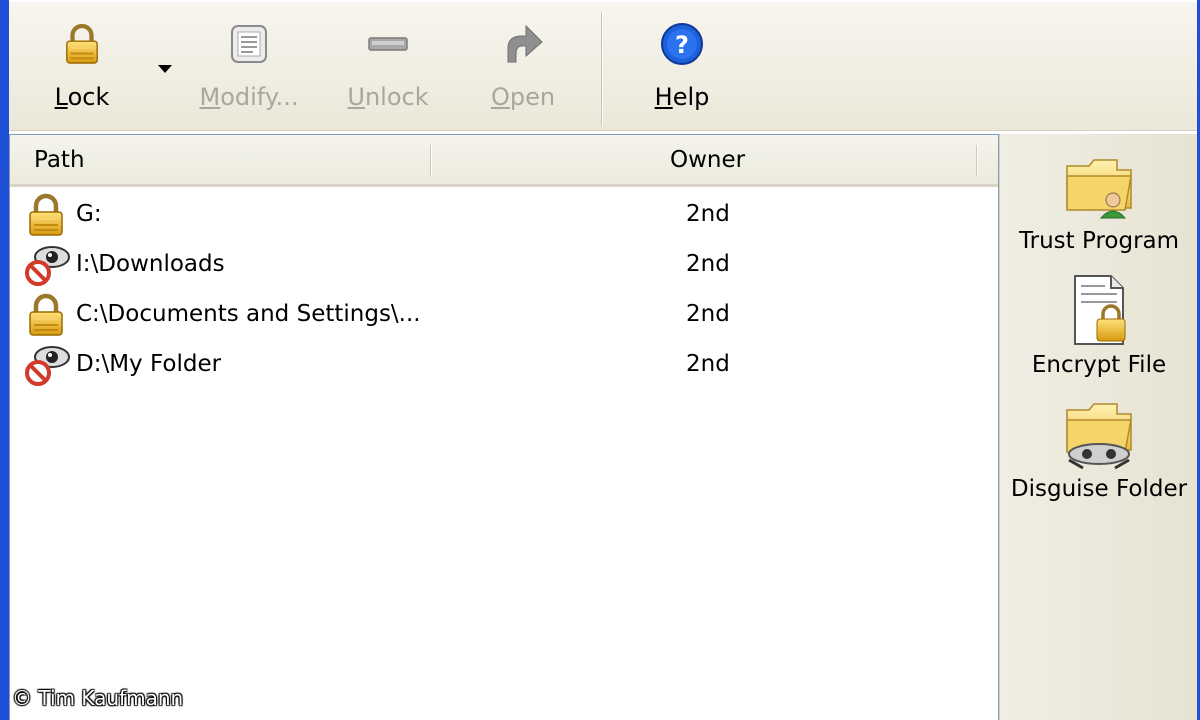 This screenshot has width=1200, height=720. What do you see at coordinates (682, 97) in the screenshot?
I see `help-label: Help` at bounding box center [682, 97].